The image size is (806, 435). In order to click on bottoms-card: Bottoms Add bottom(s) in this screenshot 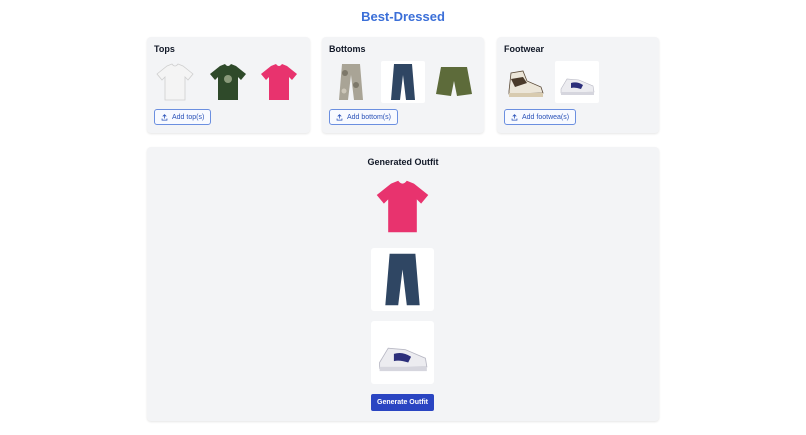, I will do `click(403, 85)`.